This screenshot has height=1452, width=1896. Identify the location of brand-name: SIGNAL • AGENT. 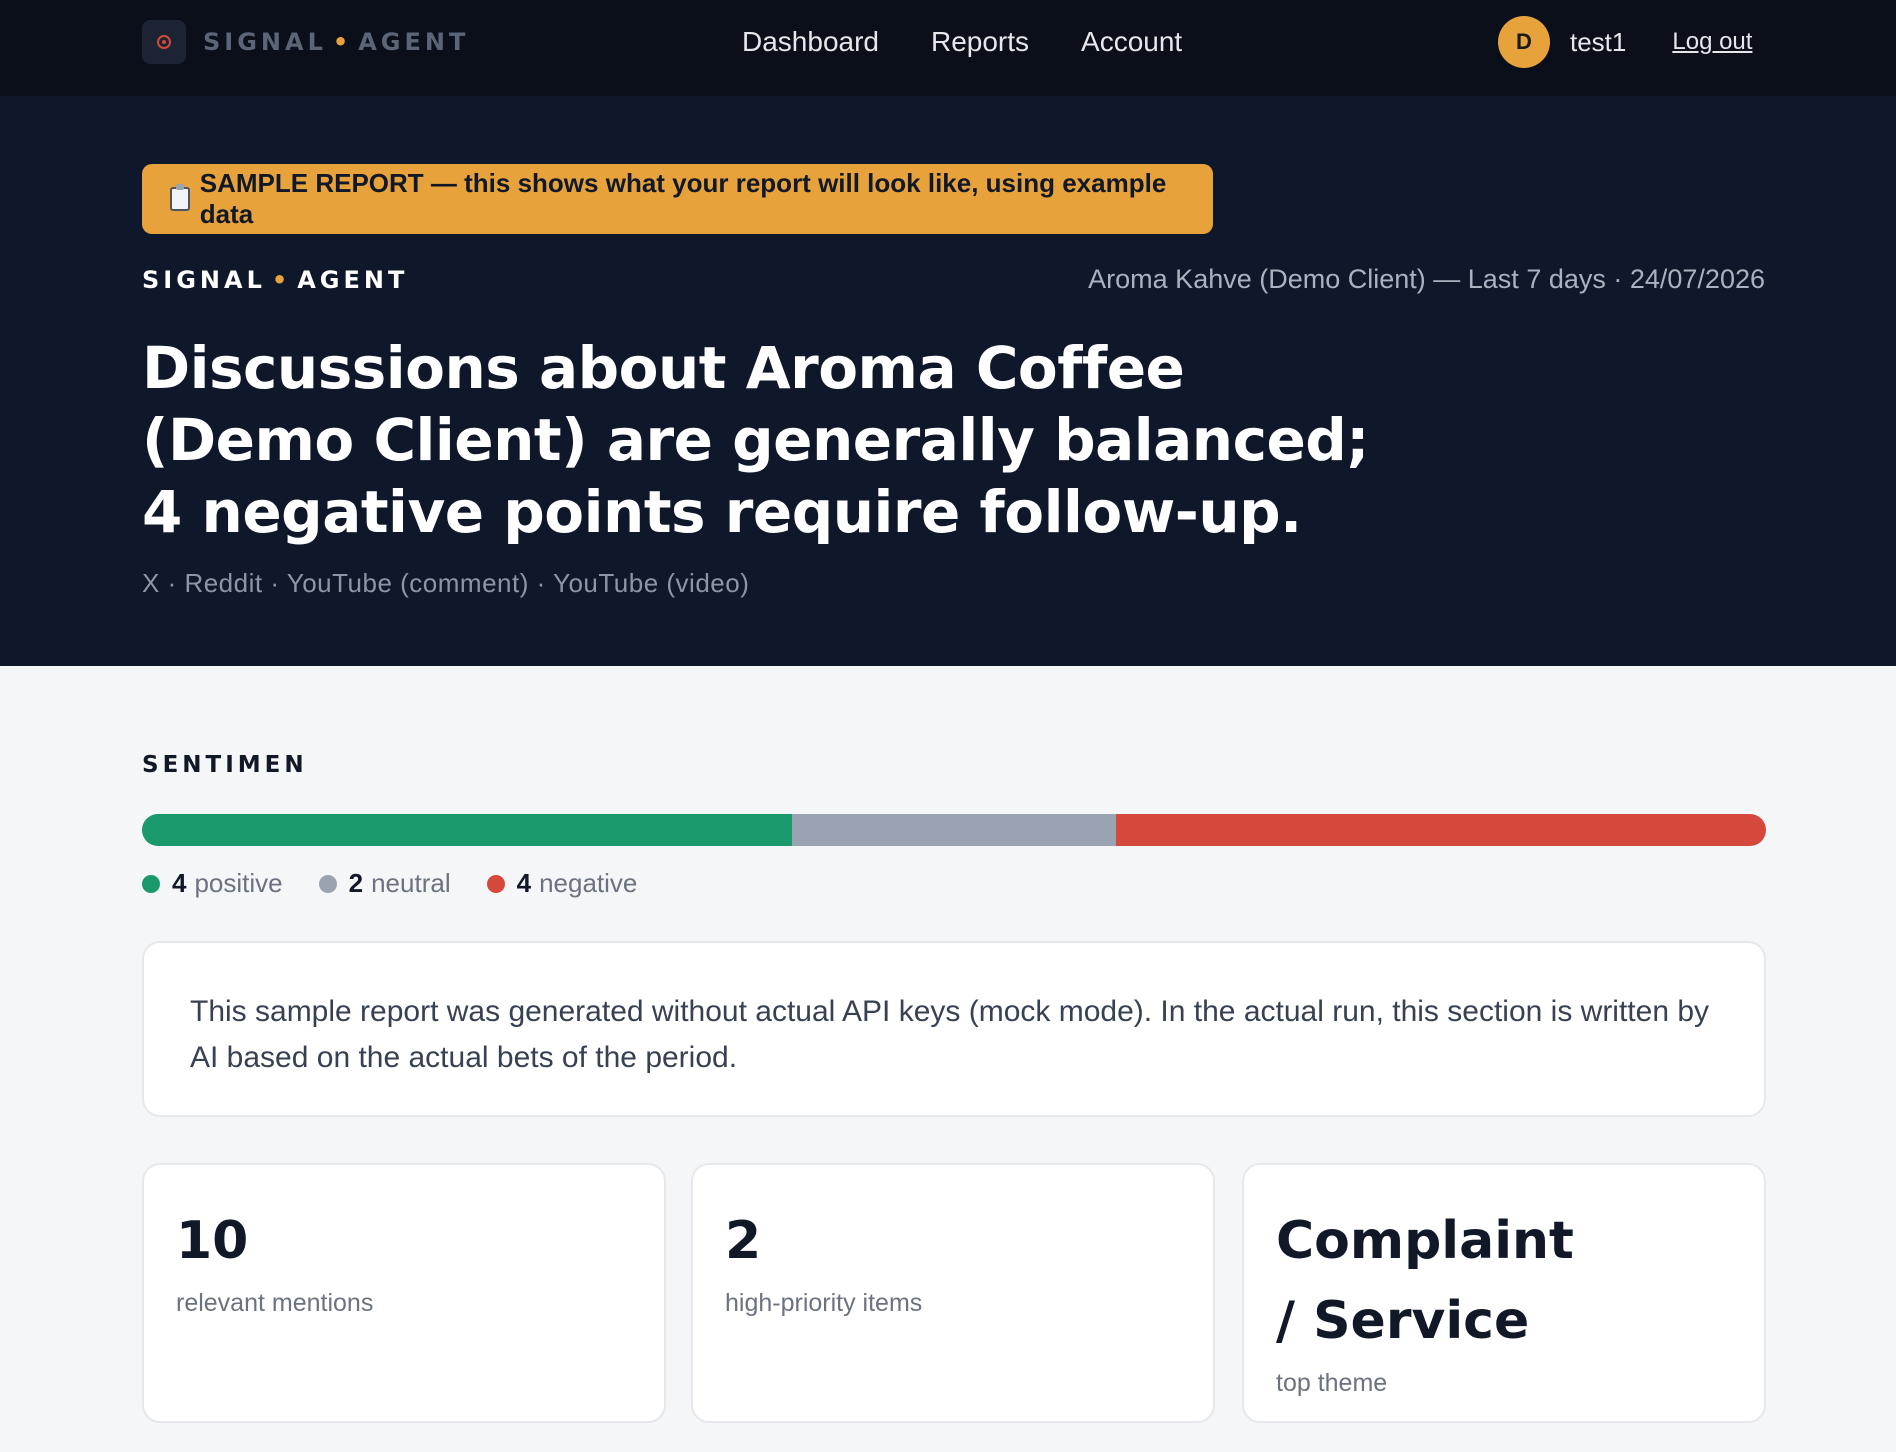
(336, 42).